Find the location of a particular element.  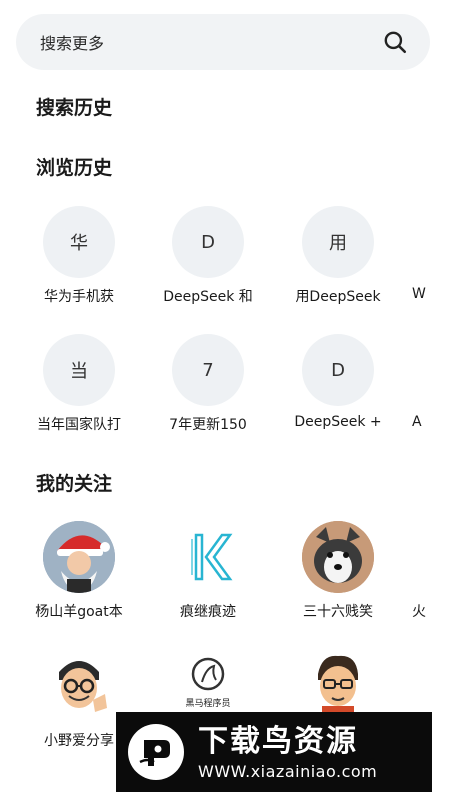

browse-item: 当 当年国家队打 is located at coordinates (79, 394).